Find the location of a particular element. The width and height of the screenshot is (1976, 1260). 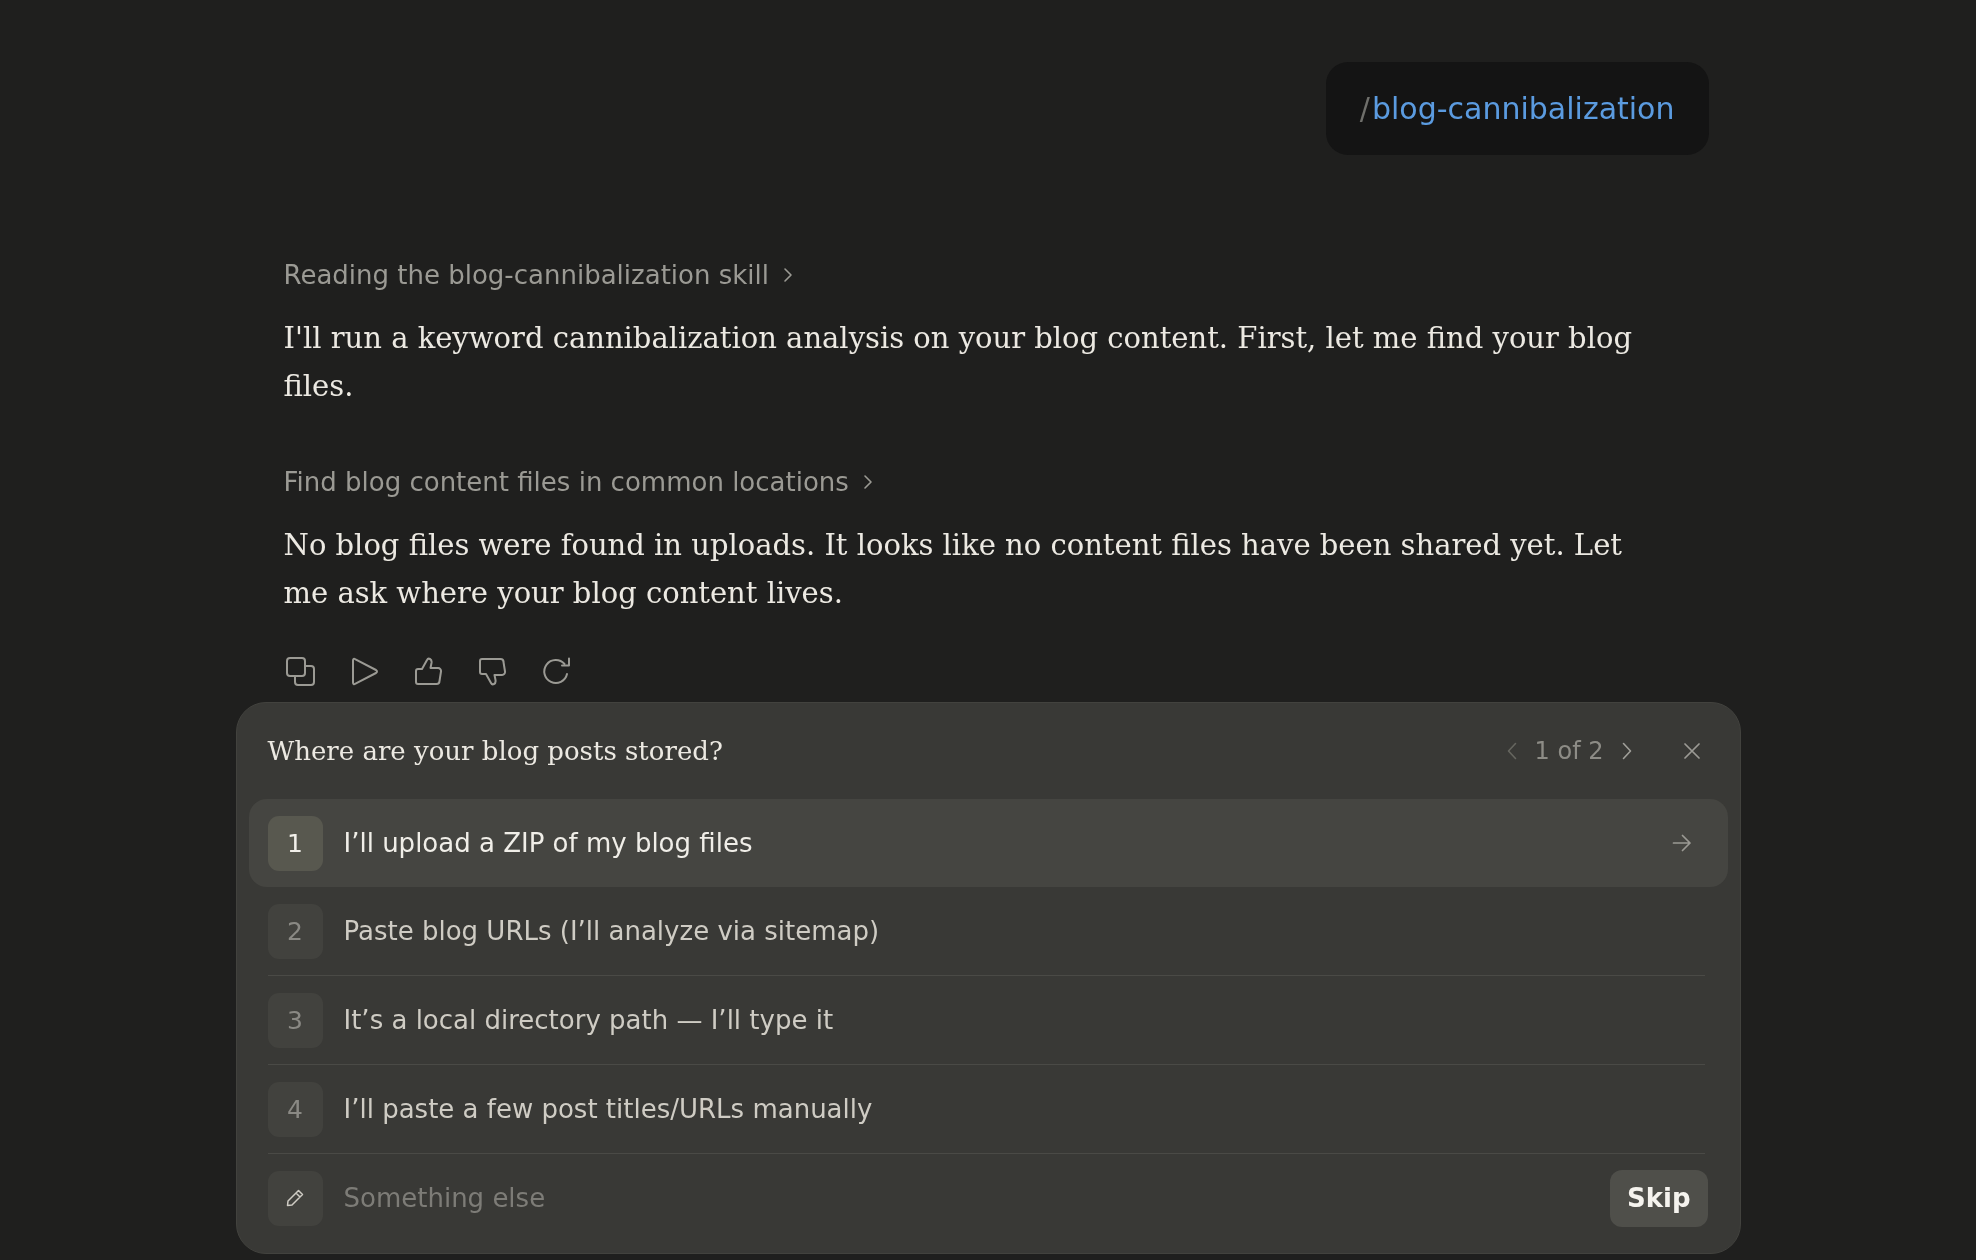

number-badge: 1 is located at coordinates (295, 843).